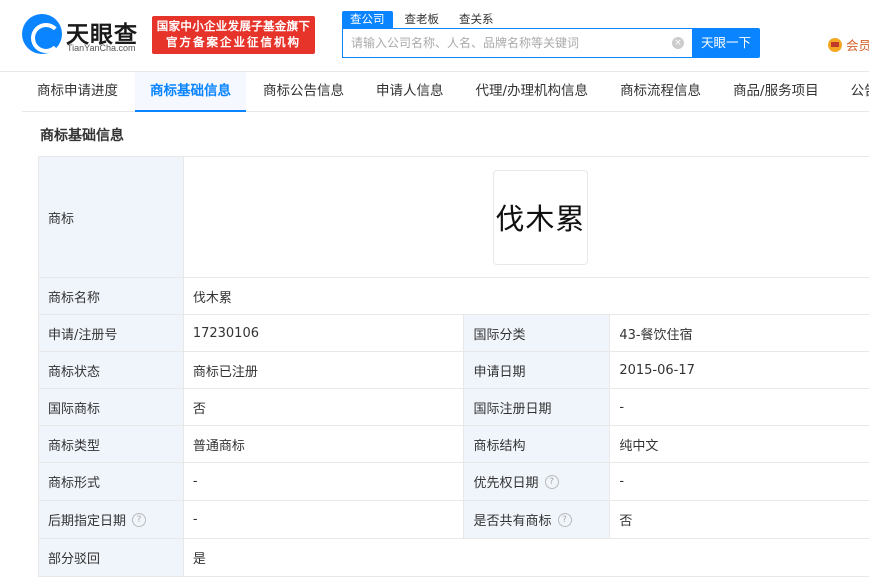 The height and width of the screenshot is (582, 869). Describe the element at coordinates (506, 483) in the screenshot. I see `priority-date-label: 优先权日期` at that location.